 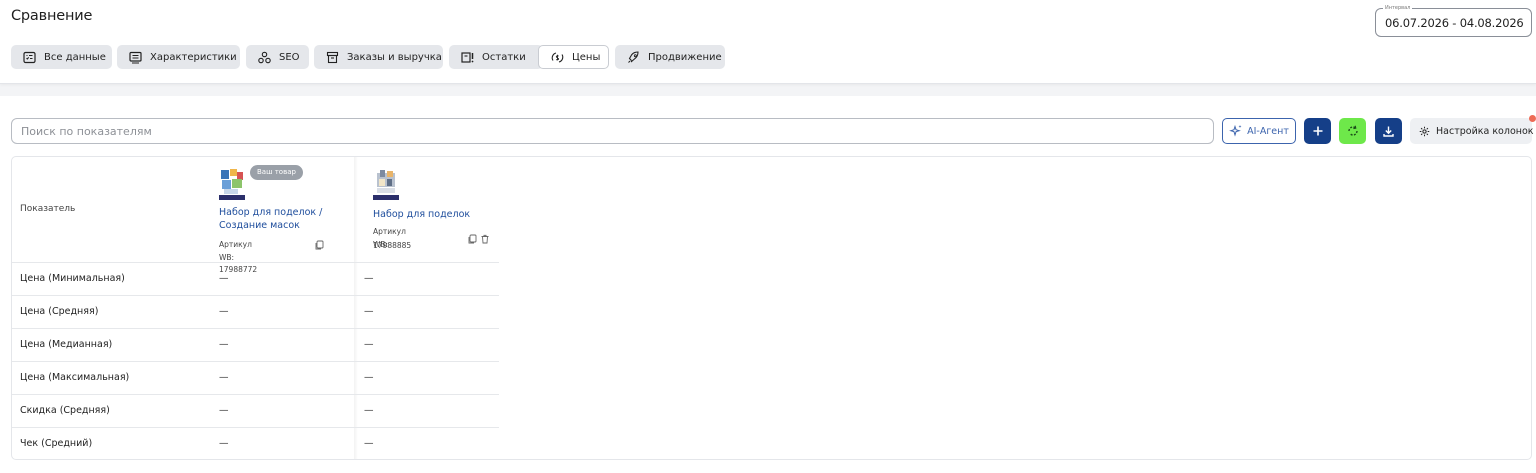 What do you see at coordinates (48, 209) in the screenshot?
I see `metric-column-header: Показатель` at bounding box center [48, 209].